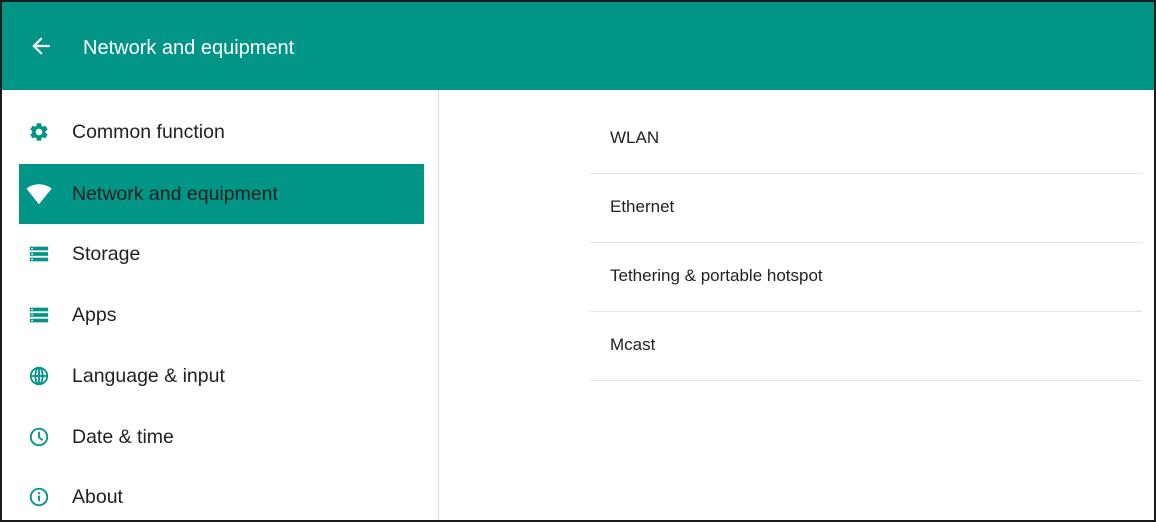 The width and height of the screenshot is (1156, 522). Describe the element at coordinates (39, 132) in the screenshot. I see `gear-icon` at that location.